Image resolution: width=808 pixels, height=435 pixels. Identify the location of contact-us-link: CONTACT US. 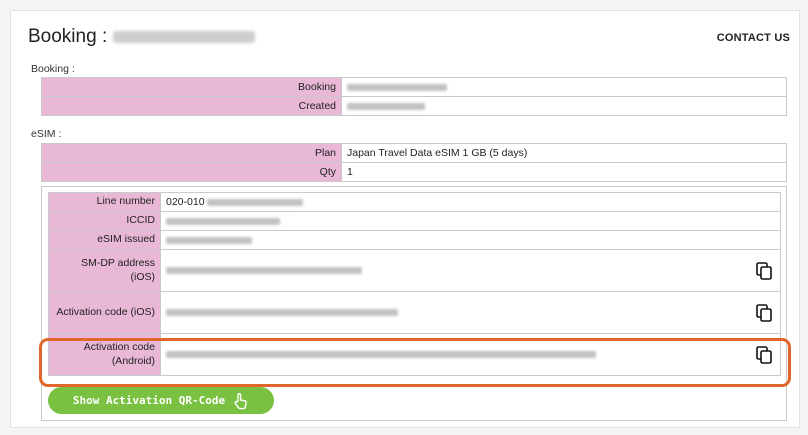
(753, 38).